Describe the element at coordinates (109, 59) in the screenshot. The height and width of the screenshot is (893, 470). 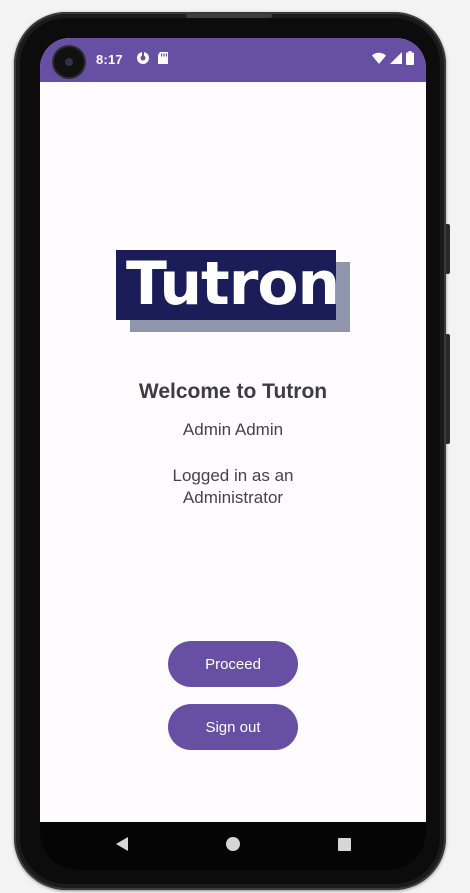
I see `status-time: 8:17` at that location.